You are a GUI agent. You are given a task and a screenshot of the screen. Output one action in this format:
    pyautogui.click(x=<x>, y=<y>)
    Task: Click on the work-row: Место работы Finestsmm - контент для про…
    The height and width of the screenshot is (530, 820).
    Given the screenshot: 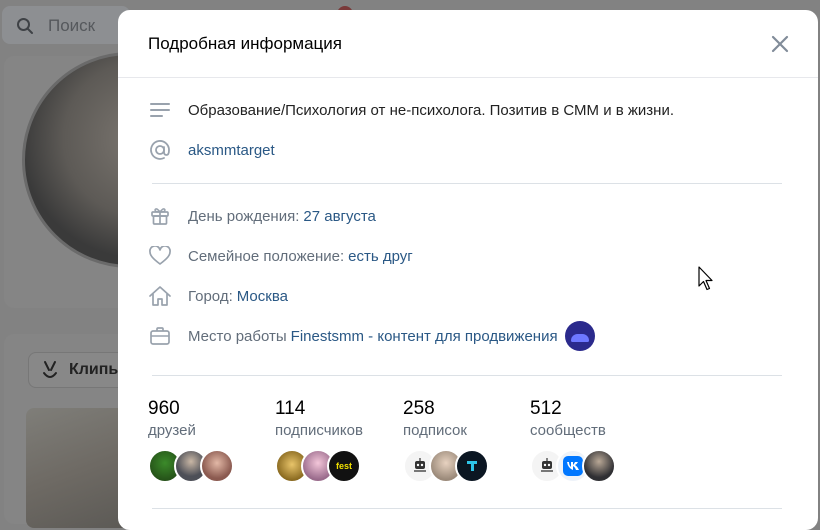 What is the action you would take?
    pyautogui.click(x=371, y=336)
    